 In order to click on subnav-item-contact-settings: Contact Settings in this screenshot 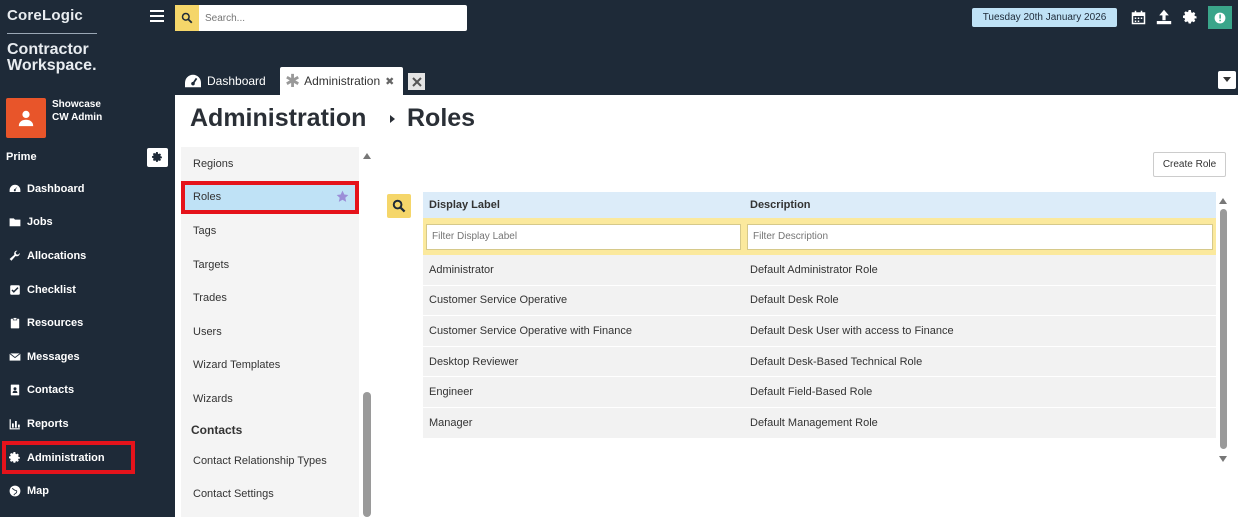, I will do `click(270, 494)`.